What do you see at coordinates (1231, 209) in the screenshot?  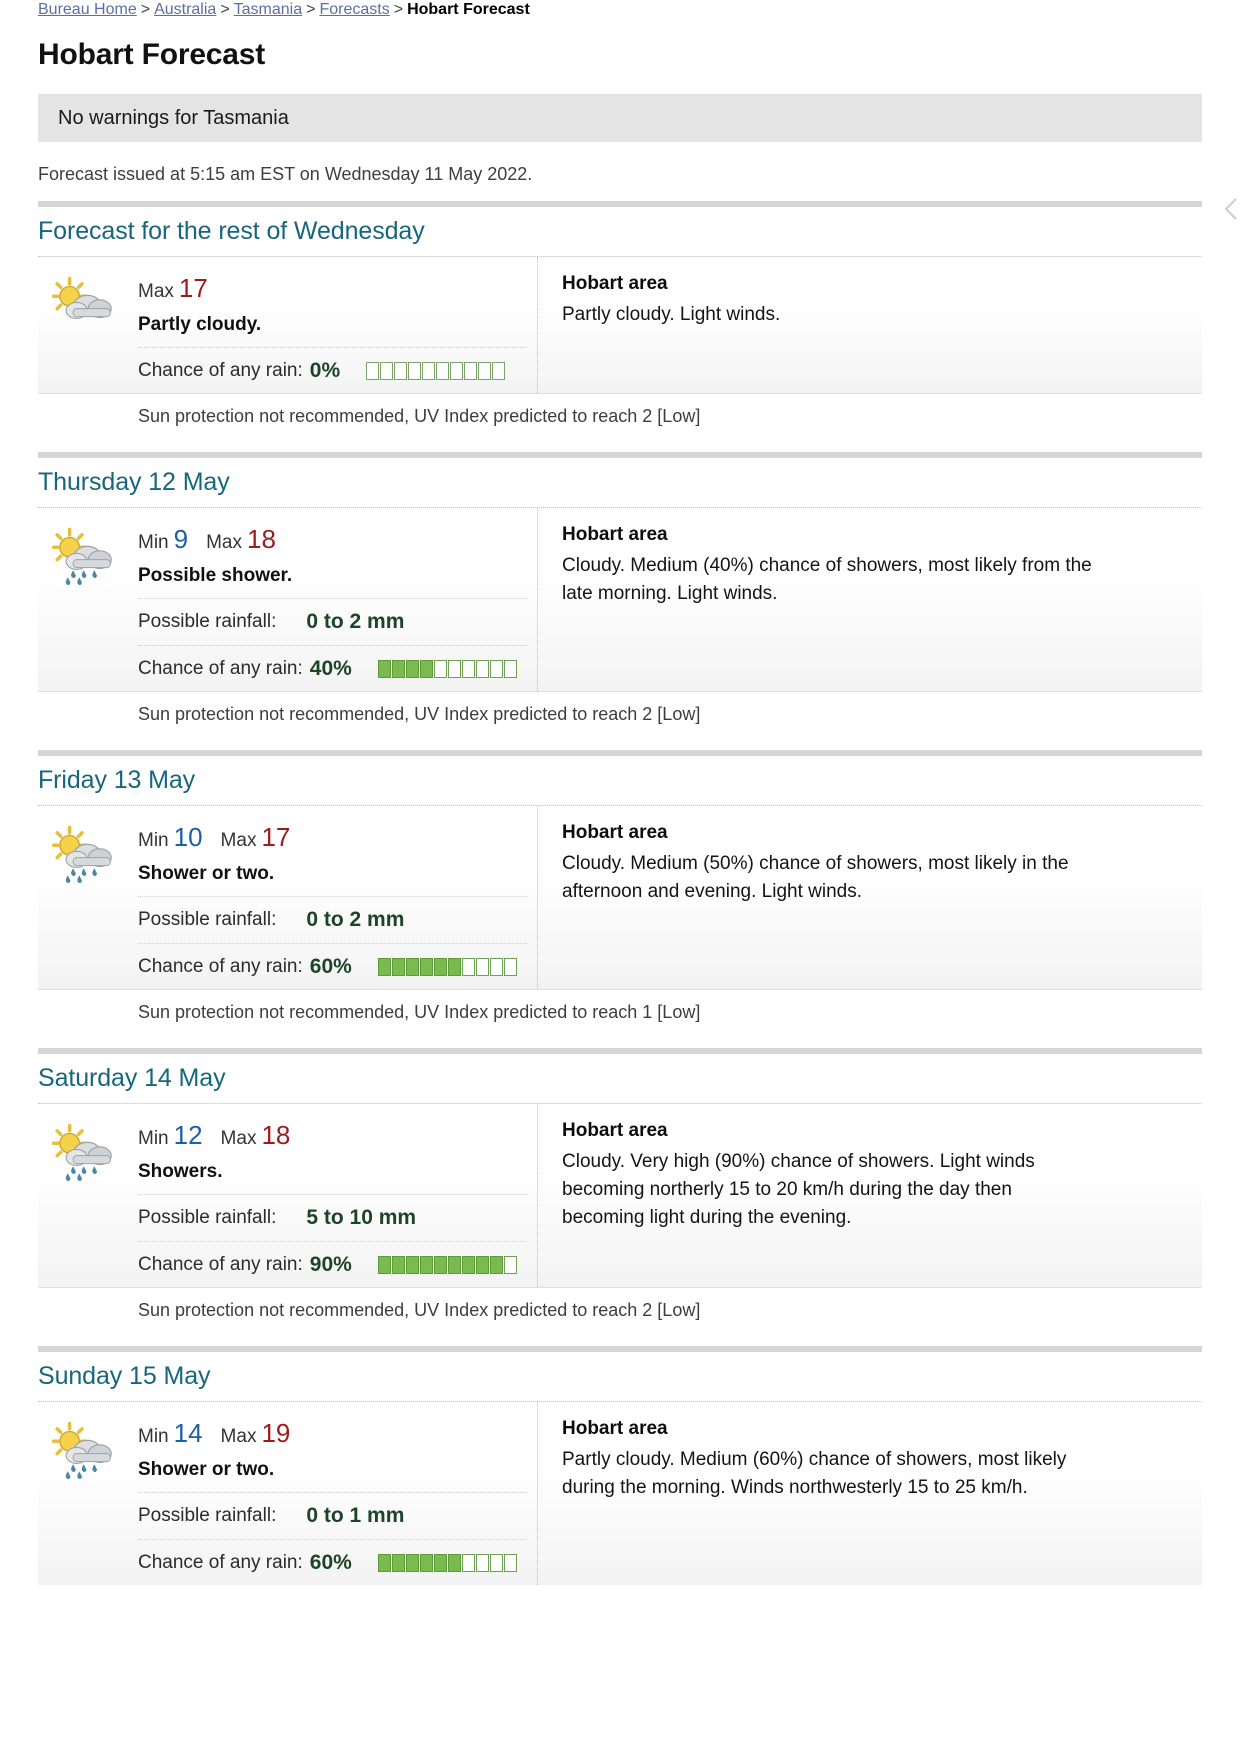 I see `chevron-left-icon` at bounding box center [1231, 209].